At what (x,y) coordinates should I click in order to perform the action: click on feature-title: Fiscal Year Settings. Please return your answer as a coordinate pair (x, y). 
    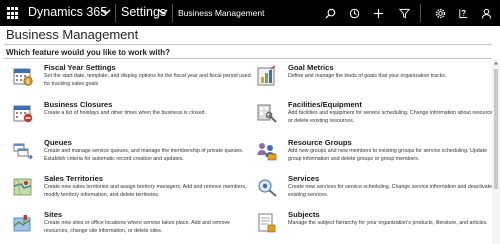
    Looking at the image, I should click on (80, 67).